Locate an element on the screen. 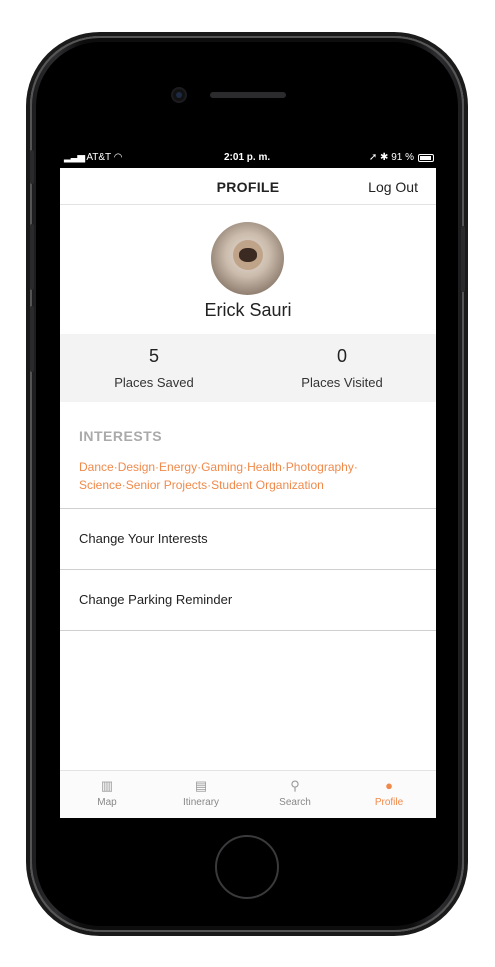 This screenshot has width=495, height=967. profile-name: Erick Sauri is located at coordinates (248, 310).